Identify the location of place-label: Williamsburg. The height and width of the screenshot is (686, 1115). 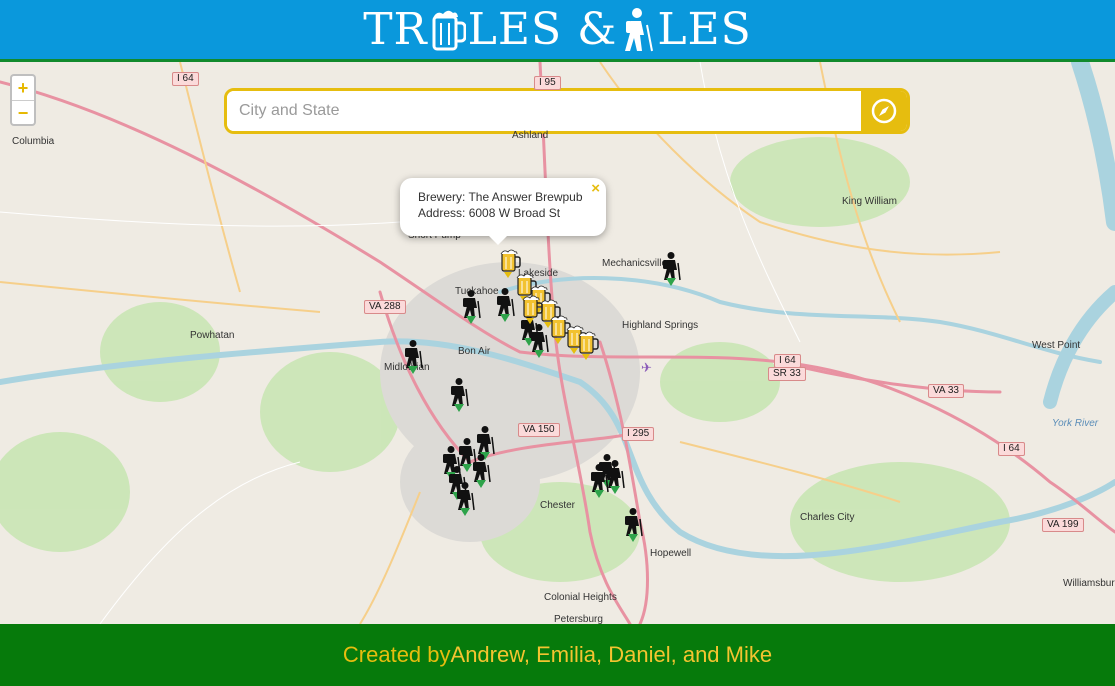
(1089, 583).